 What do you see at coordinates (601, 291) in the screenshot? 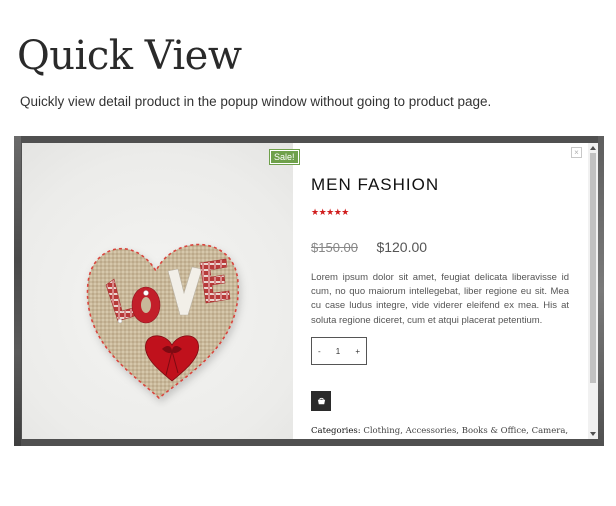
I see `backdrop-right` at bounding box center [601, 291].